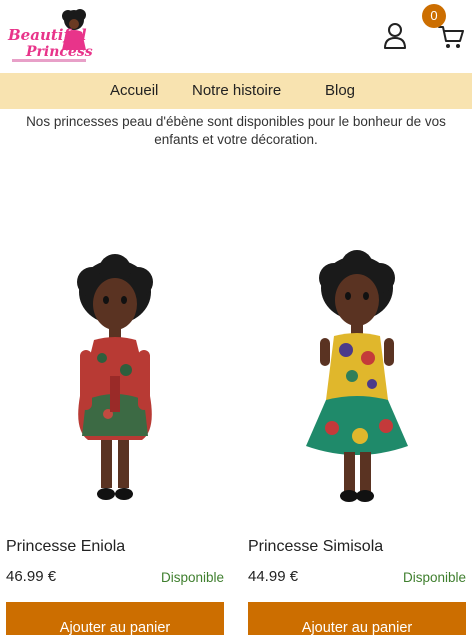 The height and width of the screenshot is (635, 472). What do you see at coordinates (315, 547) in the screenshot?
I see `product-name: Princesse Simisola` at bounding box center [315, 547].